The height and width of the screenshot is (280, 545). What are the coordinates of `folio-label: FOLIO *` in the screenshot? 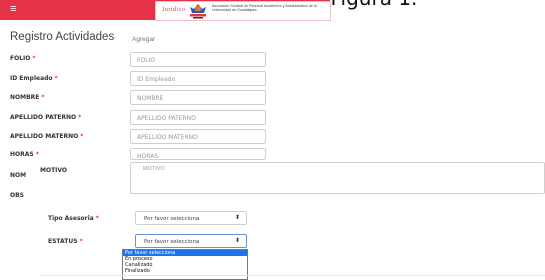 It's located at (23, 58).